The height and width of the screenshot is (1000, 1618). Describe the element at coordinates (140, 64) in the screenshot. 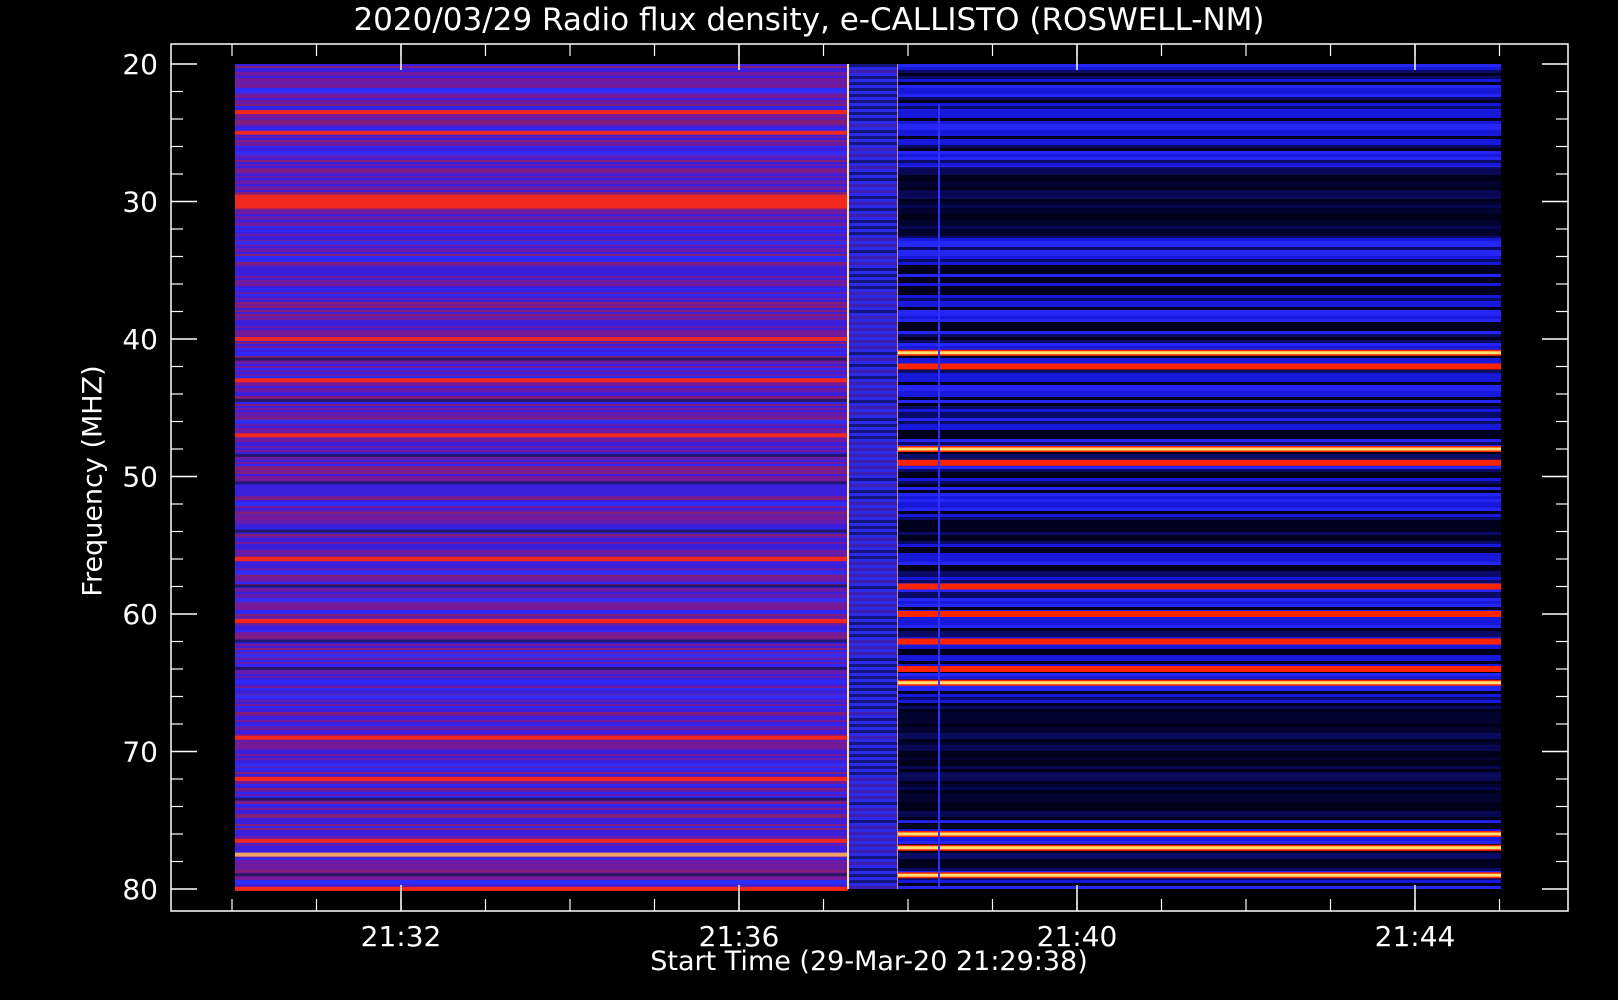

I see `y-tick-label-0: 20` at that location.